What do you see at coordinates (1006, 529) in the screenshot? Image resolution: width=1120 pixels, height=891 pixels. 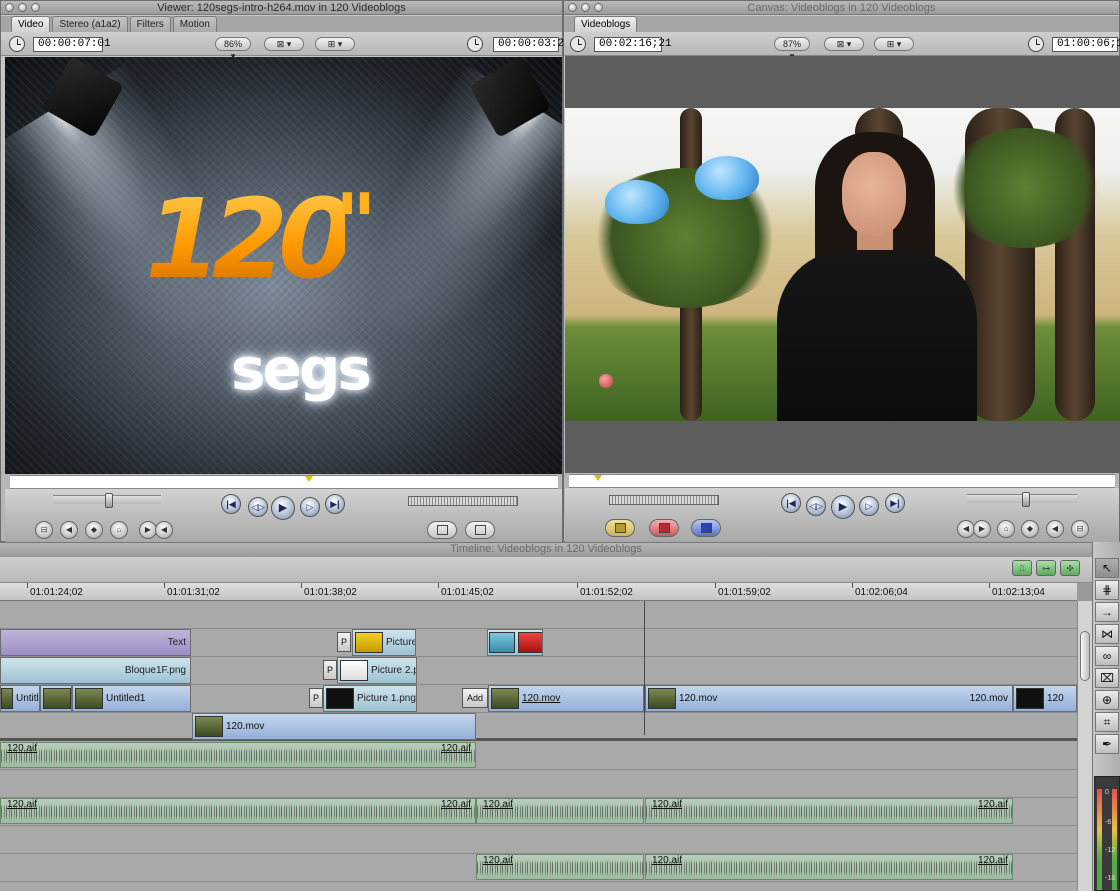 I see `canvas-add-marker-button: ⌂` at bounding box center [1006, 529].